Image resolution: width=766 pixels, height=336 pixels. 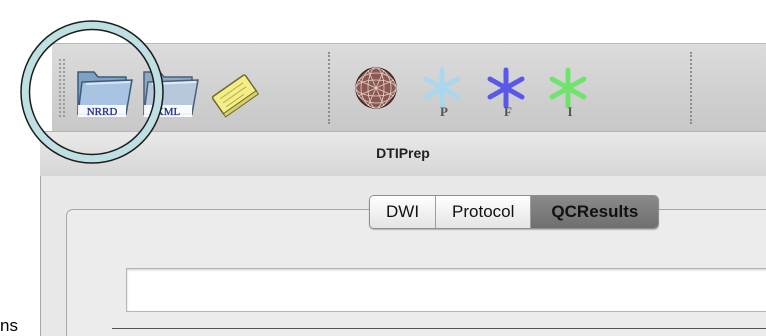 What do you see at coordinates (506, 93) in the screenshot?
I see `asterisk-icon: F` at bounding box center [506, 93].